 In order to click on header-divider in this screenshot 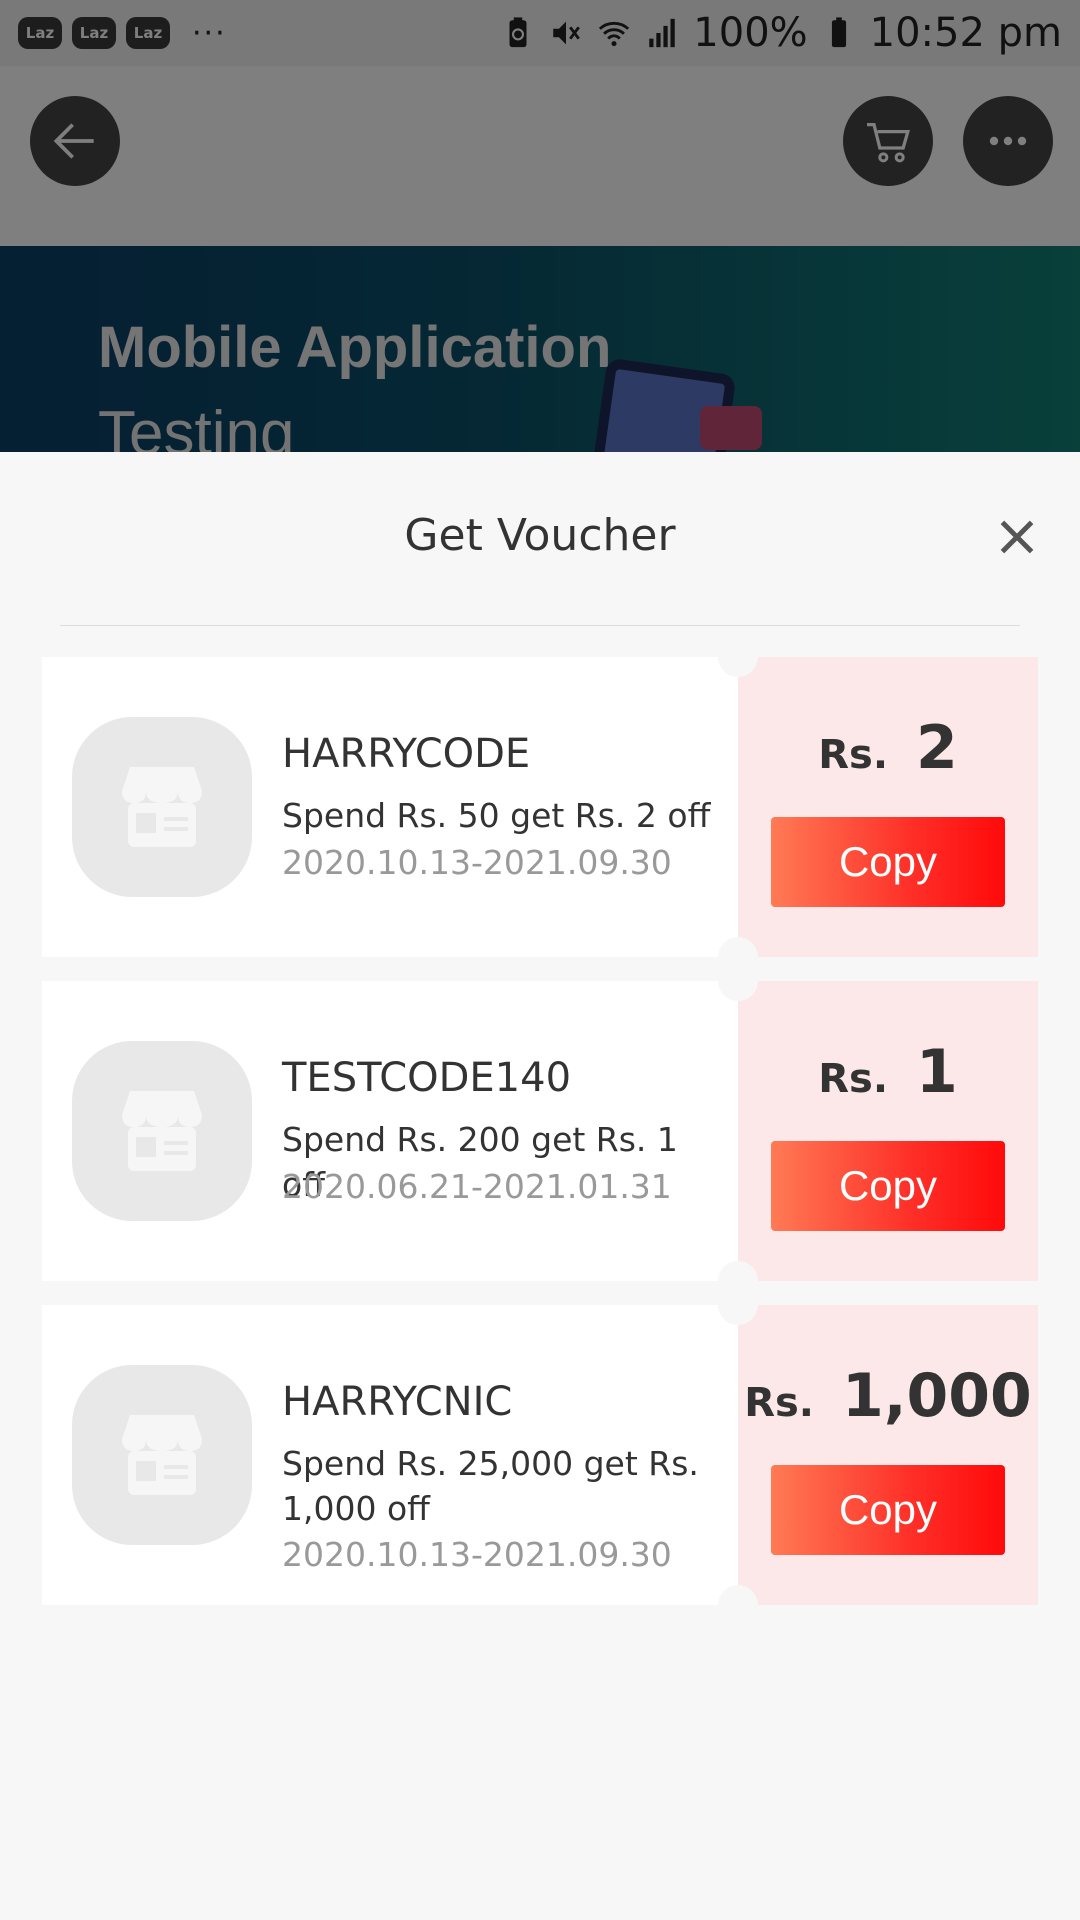, I will do `click(540, 625)`.